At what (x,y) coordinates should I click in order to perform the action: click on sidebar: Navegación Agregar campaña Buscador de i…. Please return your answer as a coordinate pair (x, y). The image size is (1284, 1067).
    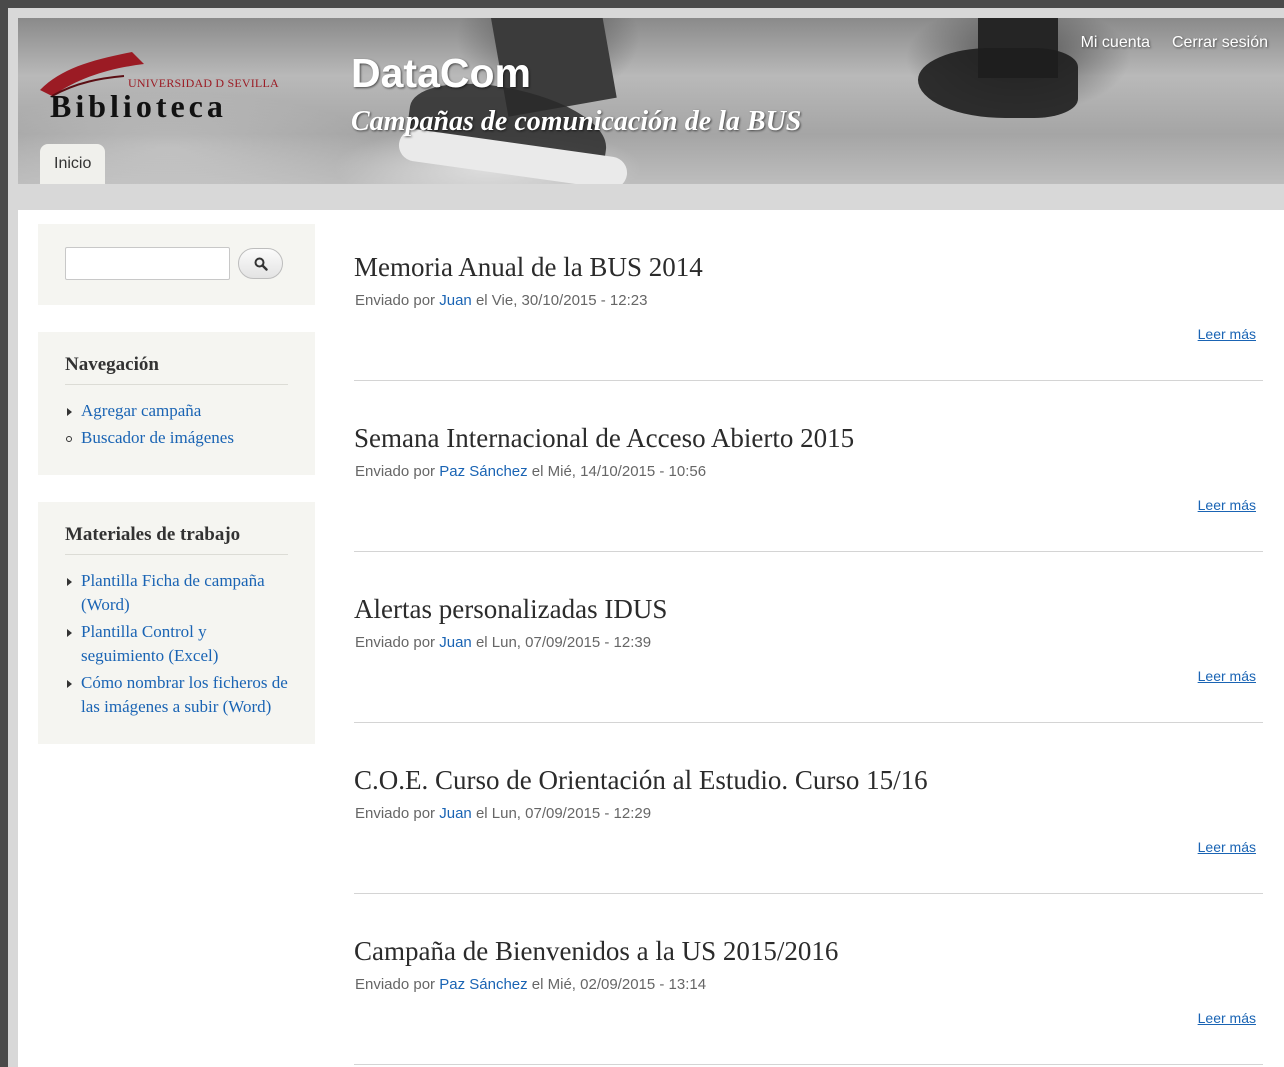
    Looking at the image, I should click on (176, 497).